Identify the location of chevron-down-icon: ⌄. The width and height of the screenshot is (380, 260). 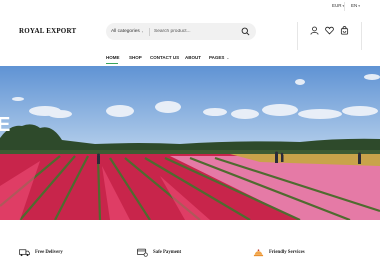
(228, 57).